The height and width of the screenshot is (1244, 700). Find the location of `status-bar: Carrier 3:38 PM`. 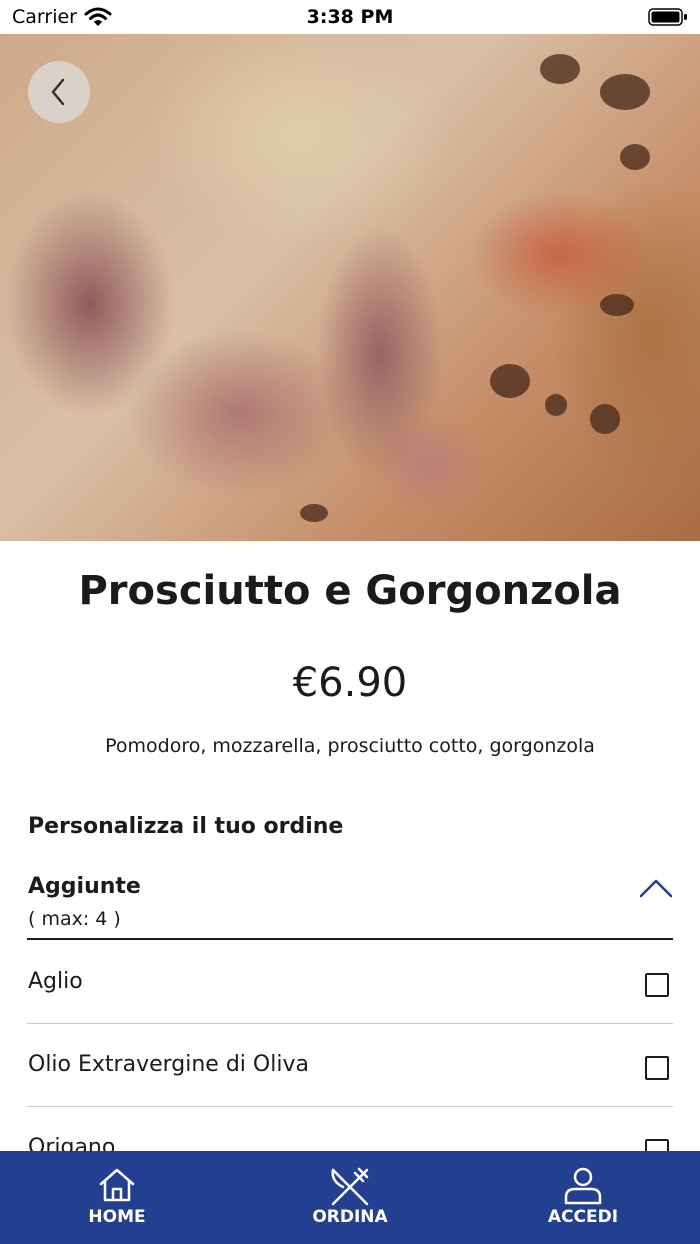

status-bar: Carrier 3:38 PM is located at coordinates (350, 17).